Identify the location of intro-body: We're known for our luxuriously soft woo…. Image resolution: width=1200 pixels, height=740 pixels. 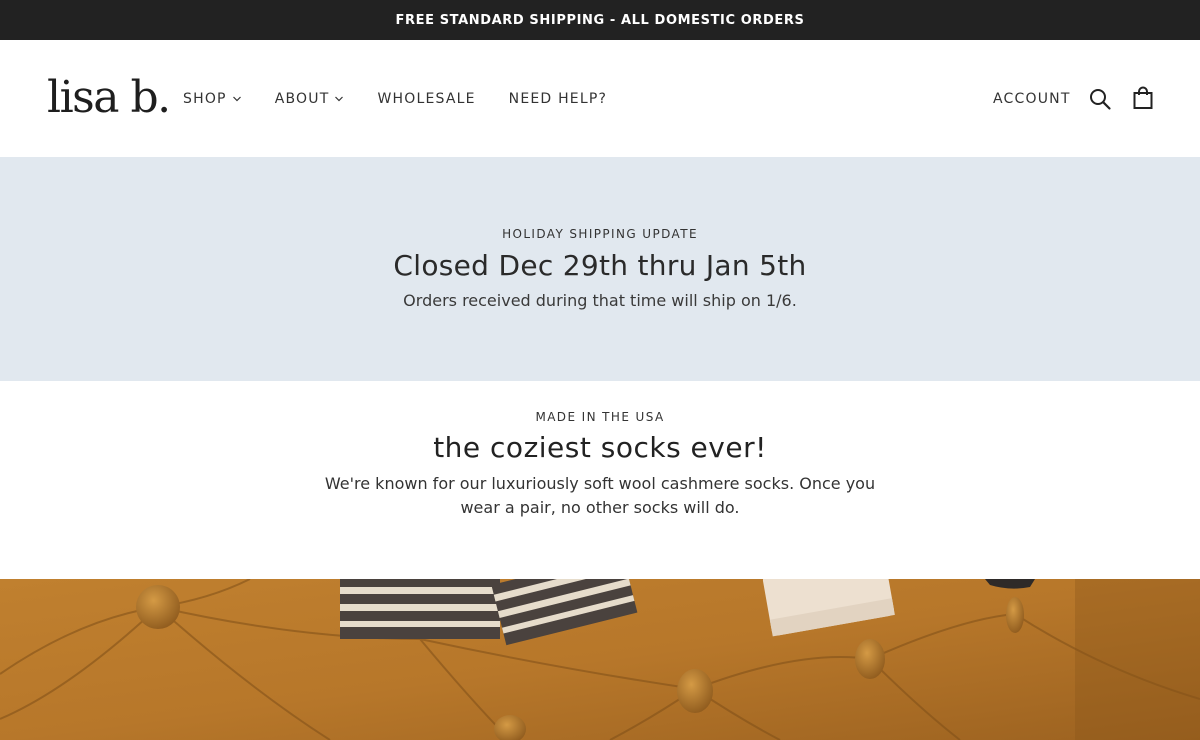
(600, 495).